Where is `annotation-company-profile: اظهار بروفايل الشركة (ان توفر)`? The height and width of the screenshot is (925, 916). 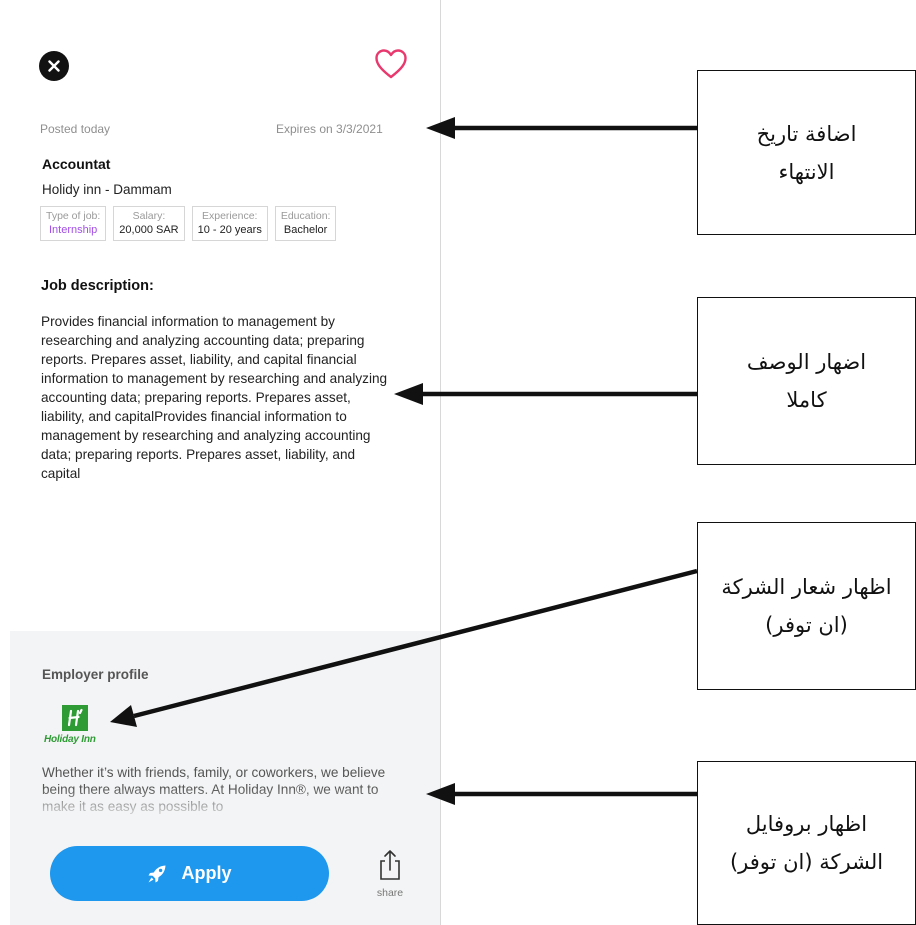
annotation-company-profile: اظهار بروفايل الشركة (ان توفر) is located at coordinates (806, 843).